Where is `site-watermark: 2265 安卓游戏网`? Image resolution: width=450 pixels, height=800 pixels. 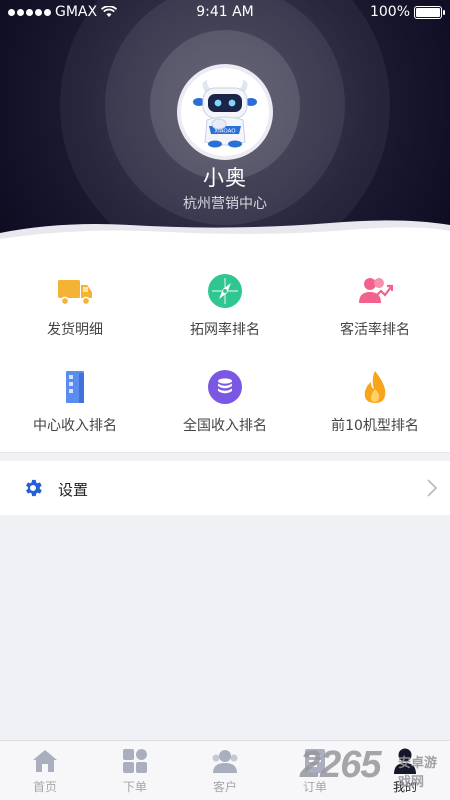 site-watermark: 2265 安卓游戏网 is located at coordinates (373, 767).